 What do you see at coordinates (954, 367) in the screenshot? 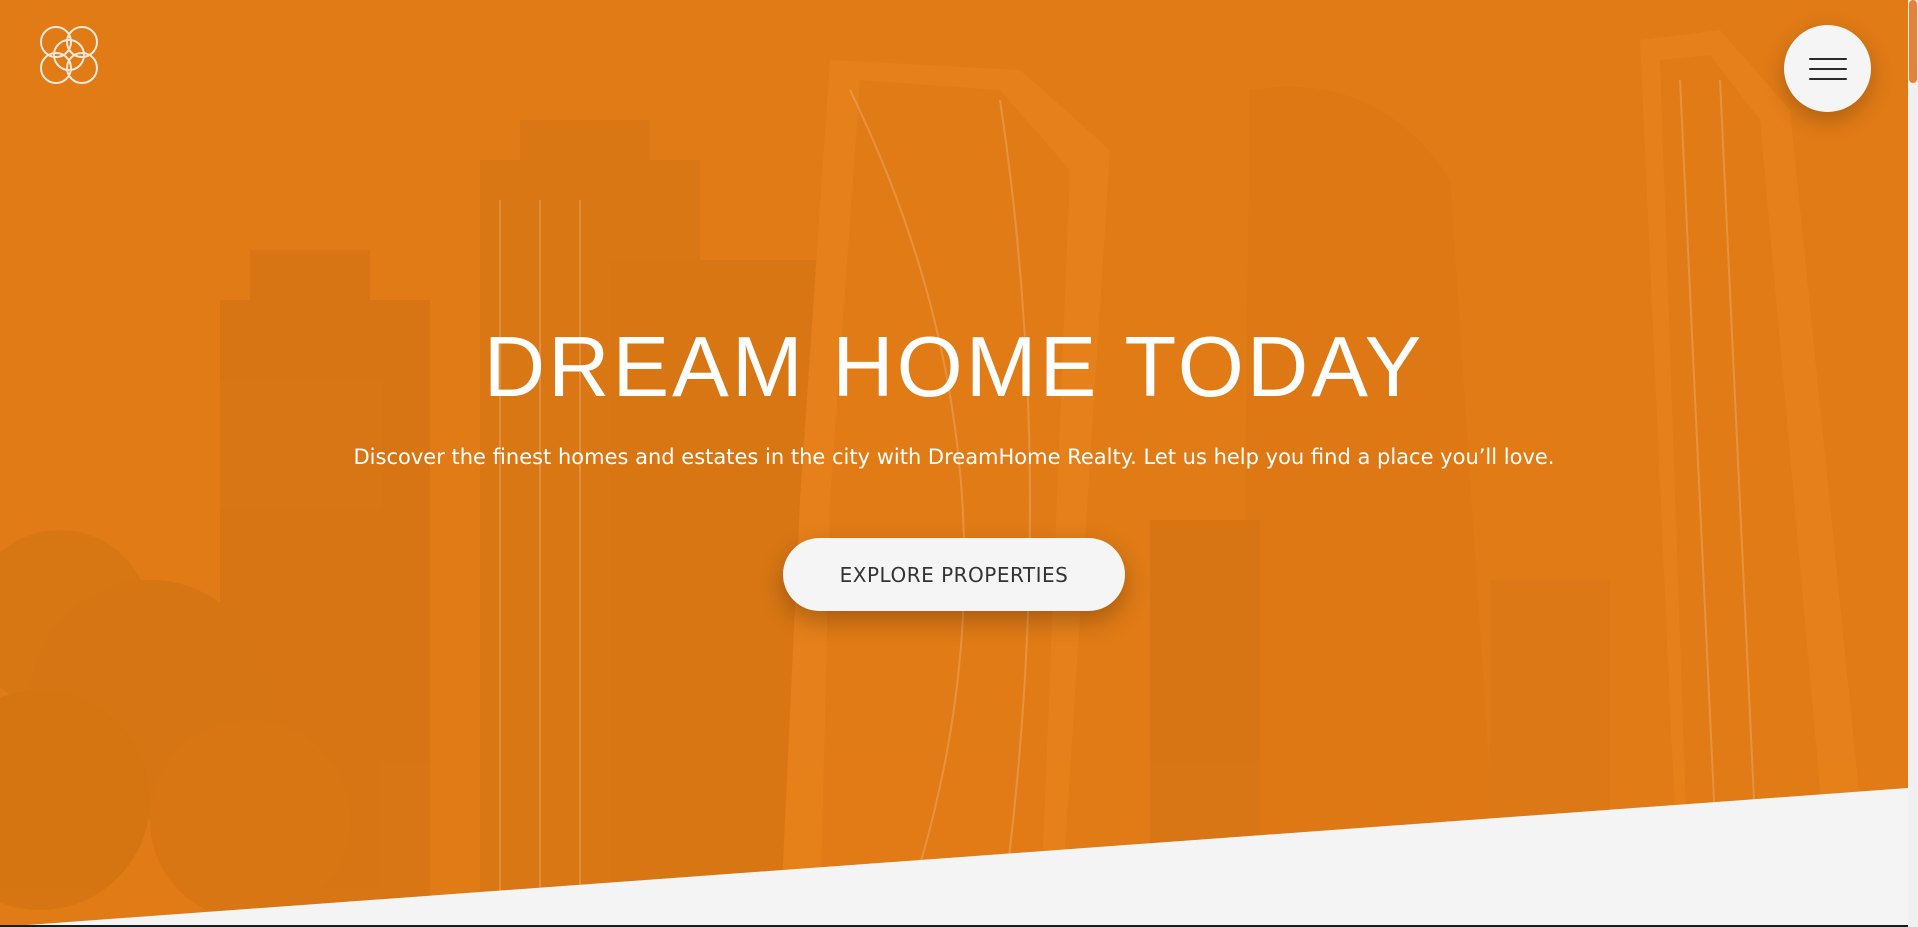
I see `hero-title: DREAM HOME TODAY` at bounding box center [954, 367].